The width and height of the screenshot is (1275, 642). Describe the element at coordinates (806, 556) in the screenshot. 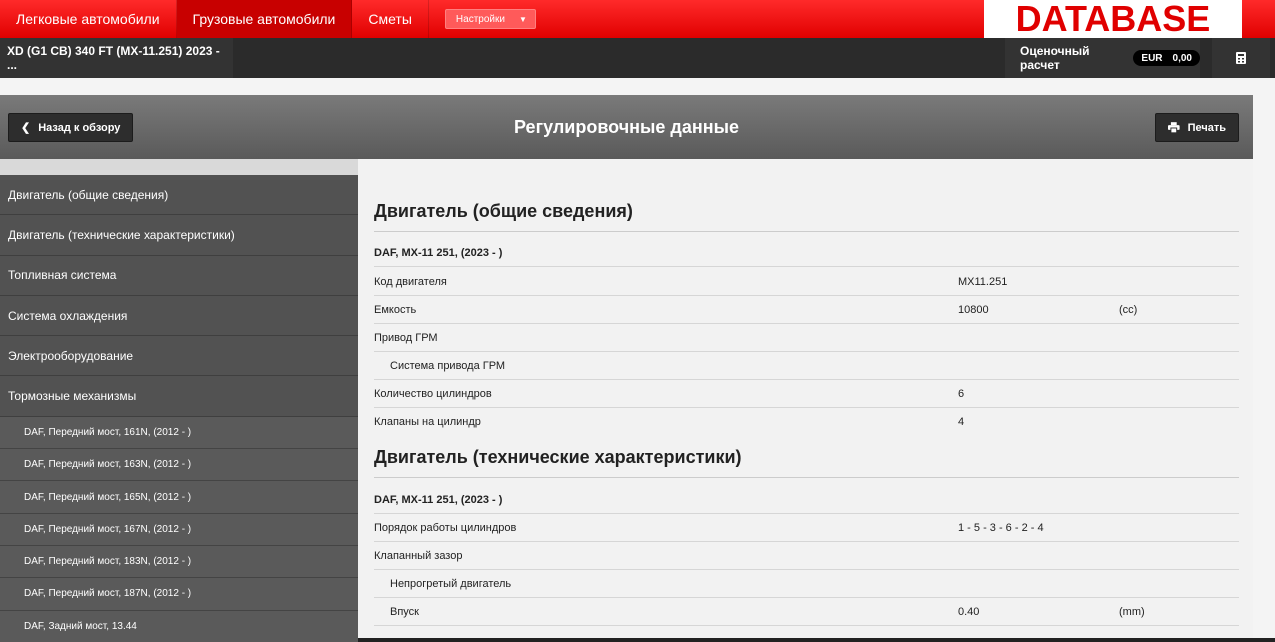

I see `table-row: Клапанный зазор` at that location.